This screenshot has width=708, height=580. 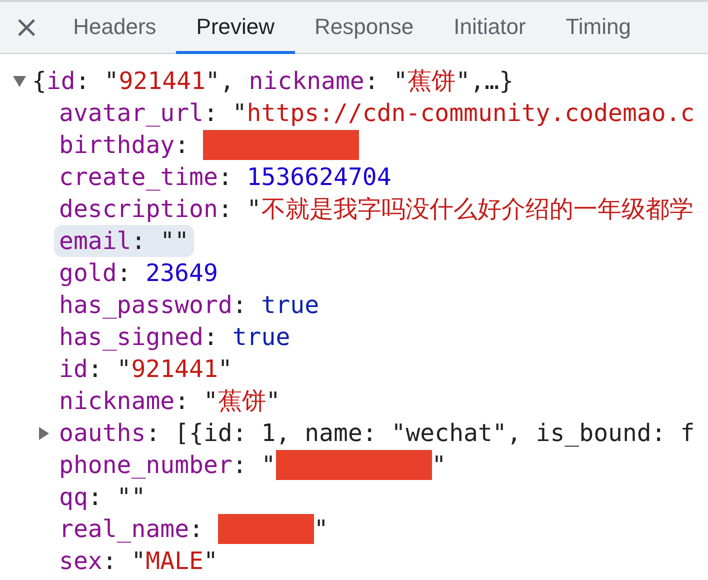 What do you see at coordinates (174, 561) in the screenshot?
I see `property-value: "MALE"` at bounding box center [174, 561].